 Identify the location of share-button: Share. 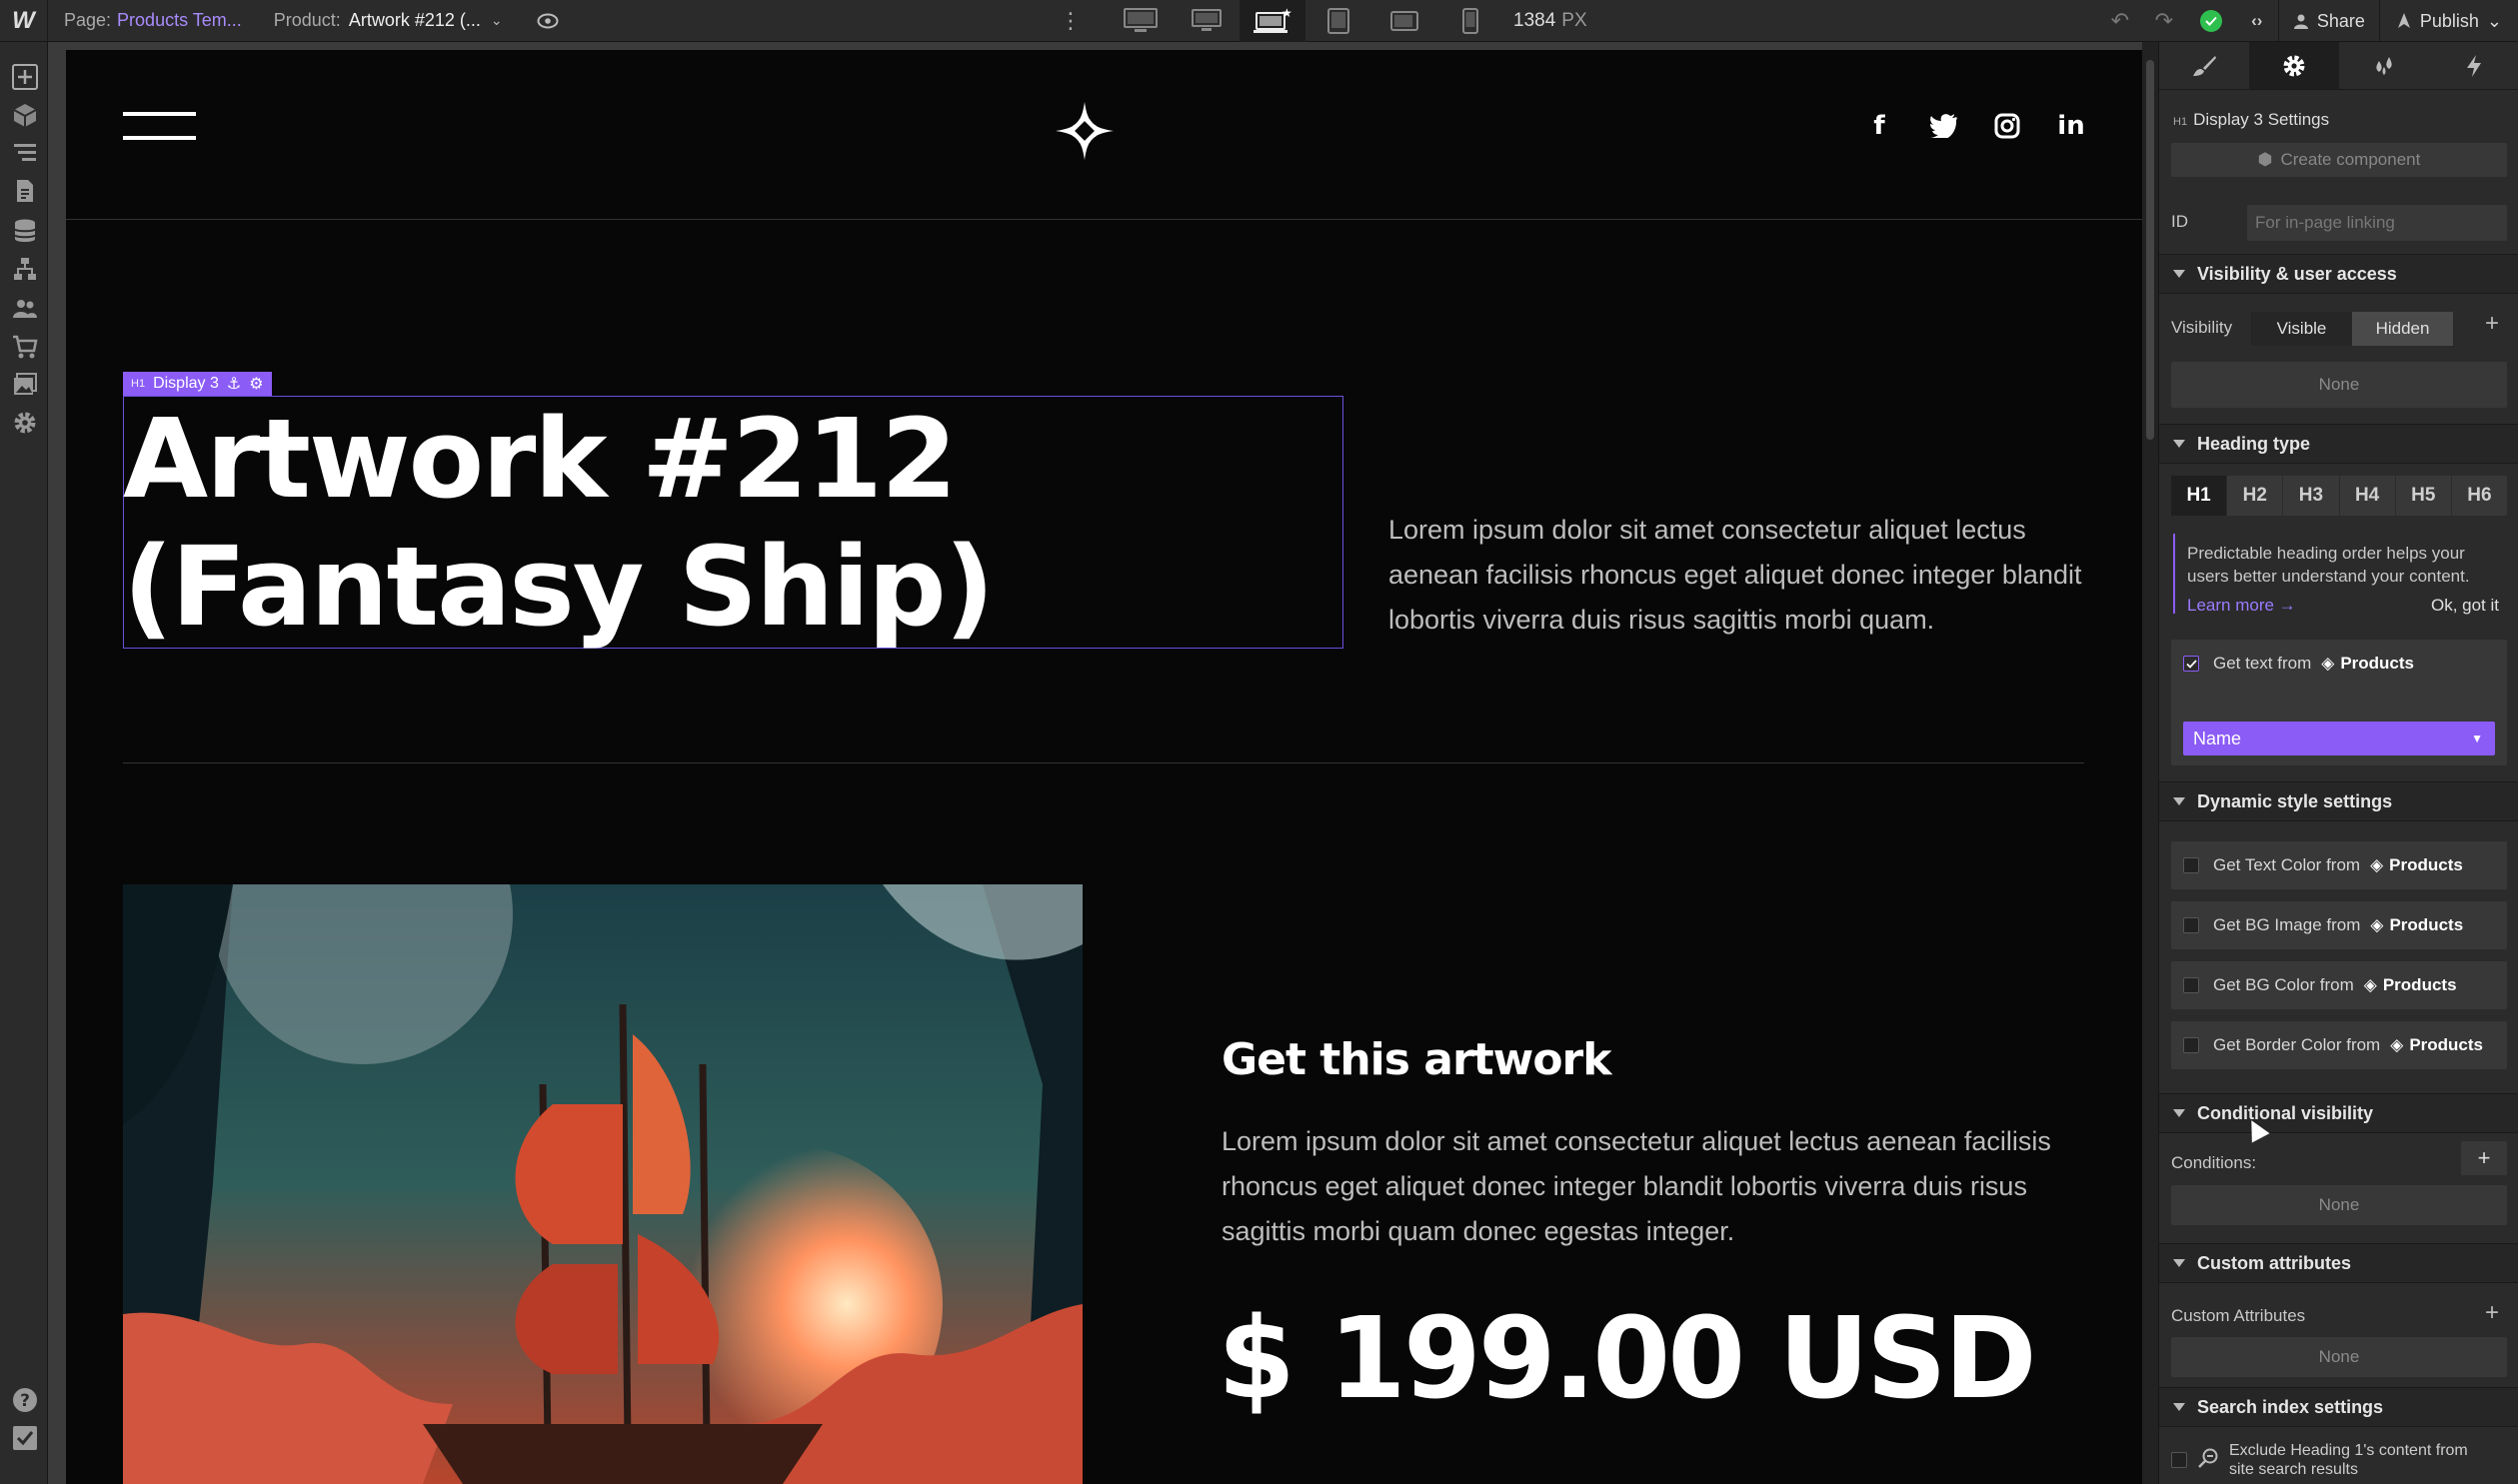
(2328, 21).